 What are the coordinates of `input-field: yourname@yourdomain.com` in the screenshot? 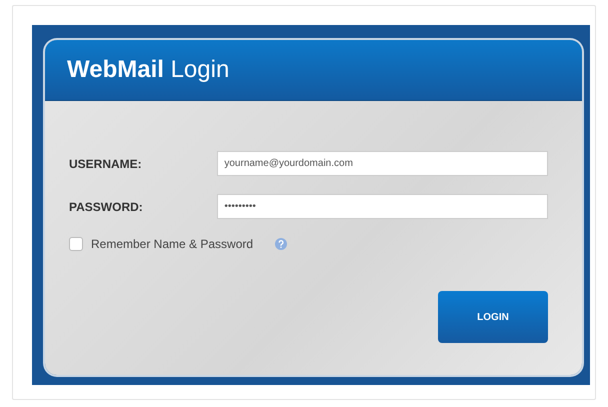 It's located at (382, 163).